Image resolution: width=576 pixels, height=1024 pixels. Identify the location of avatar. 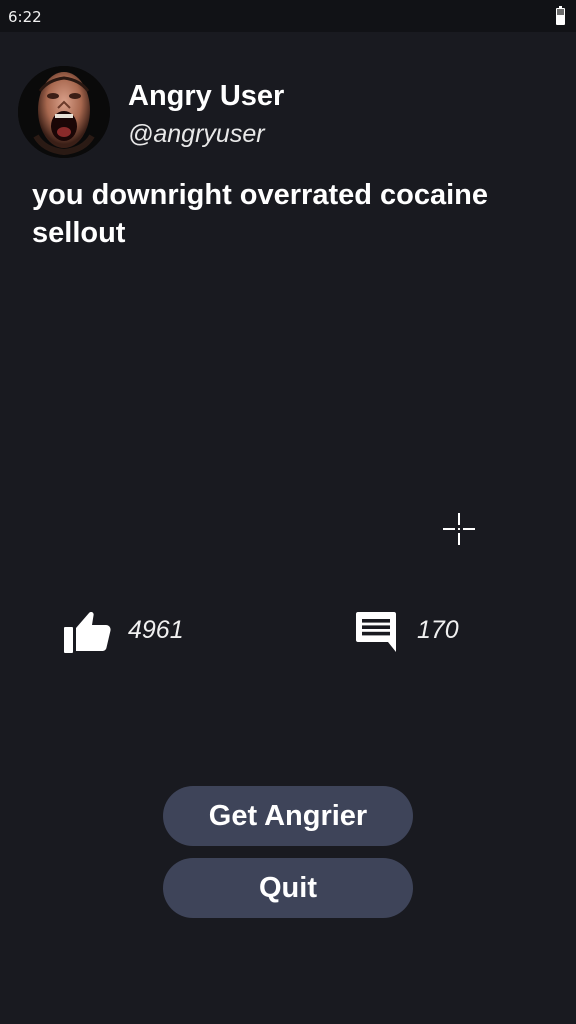
(64, 112).